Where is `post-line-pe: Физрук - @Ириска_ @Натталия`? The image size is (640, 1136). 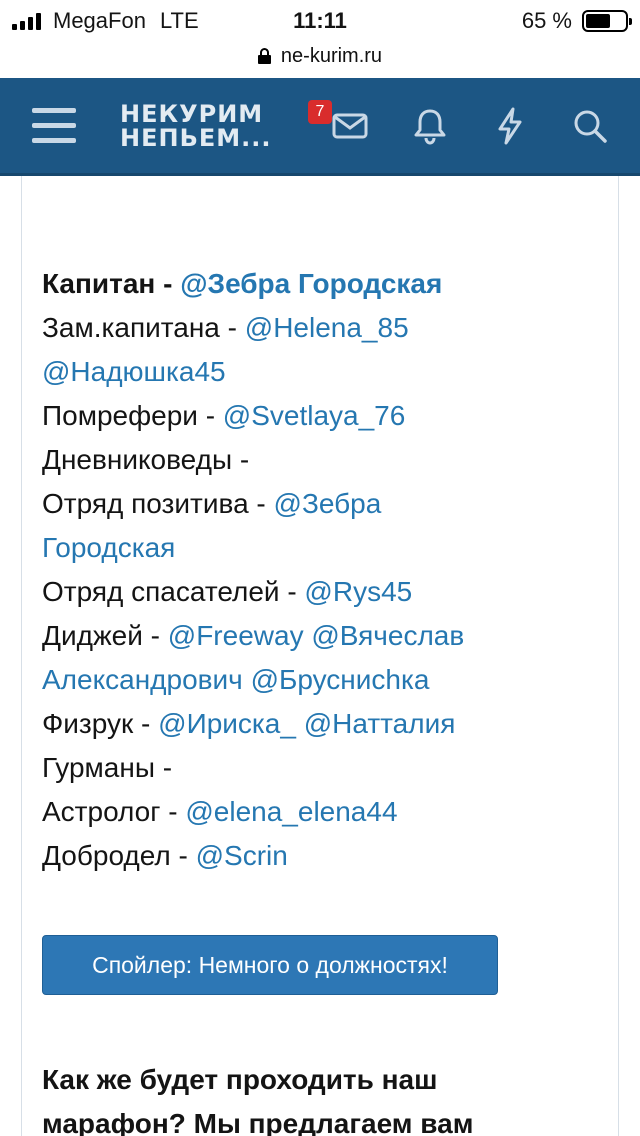
post-line-pe: Физрук - @Ириска_ @Натталия is located at coordinates (322, 724).